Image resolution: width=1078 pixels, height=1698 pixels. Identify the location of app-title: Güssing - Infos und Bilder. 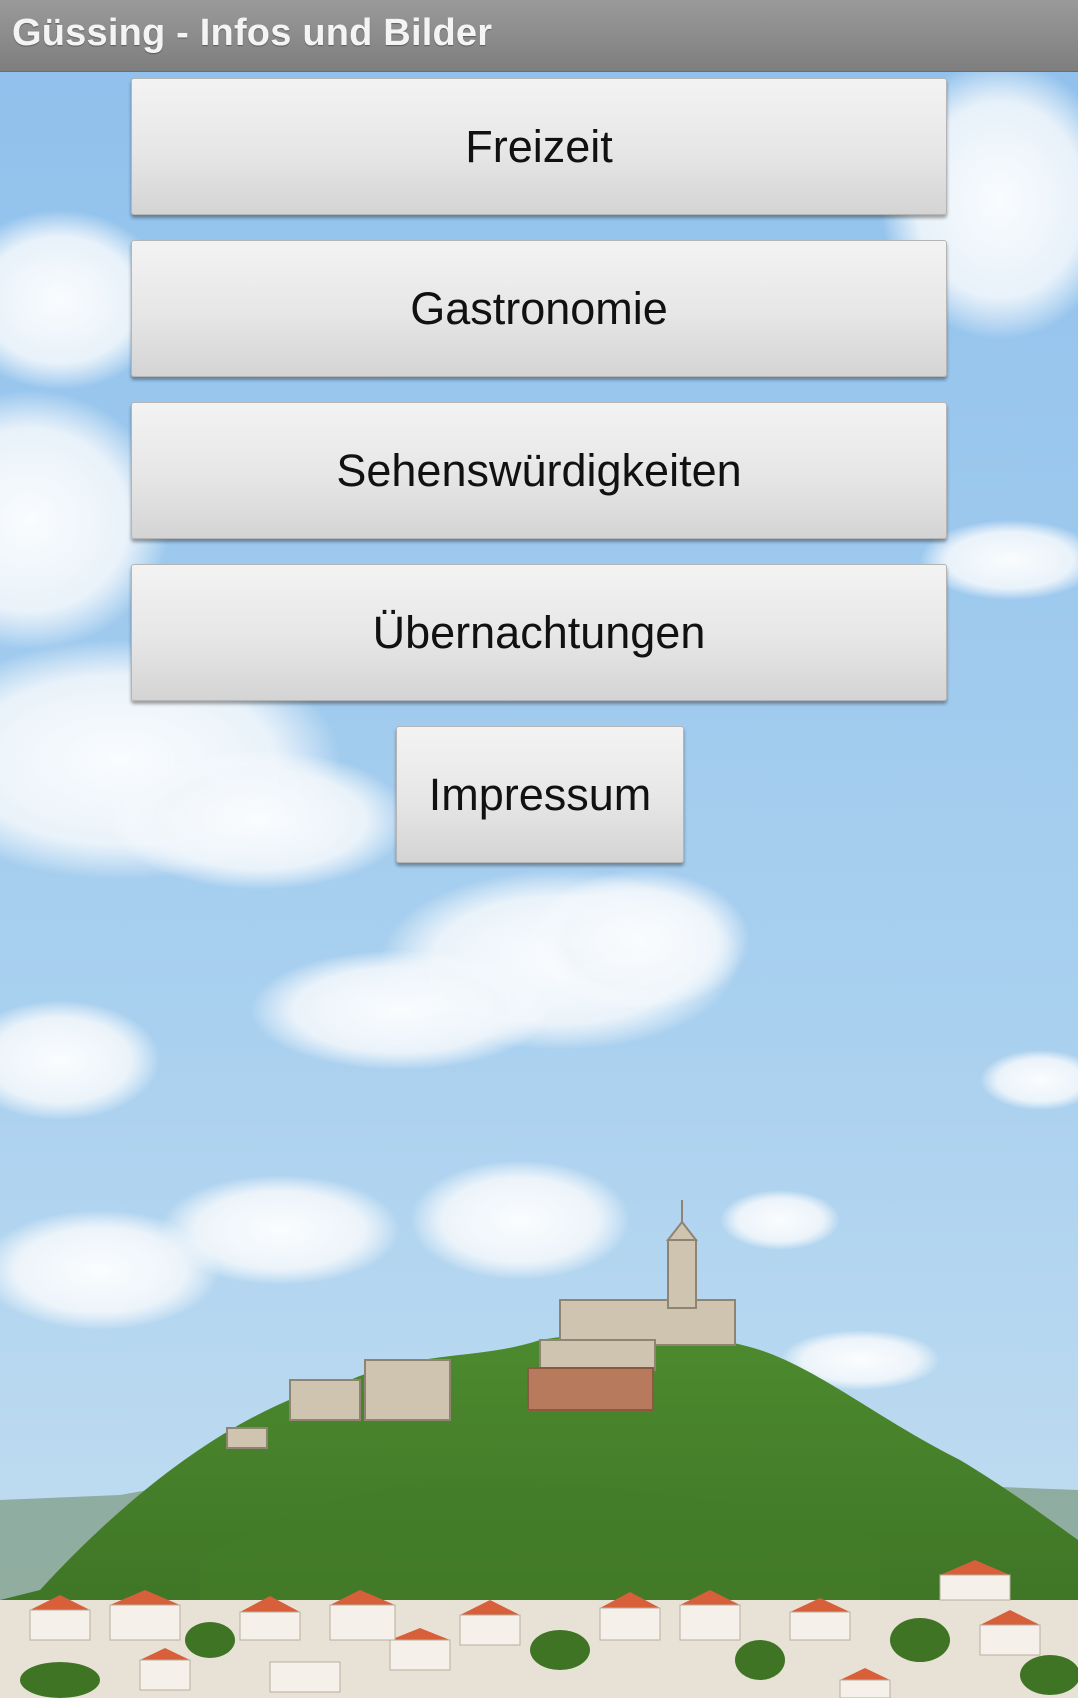
(252, 33).